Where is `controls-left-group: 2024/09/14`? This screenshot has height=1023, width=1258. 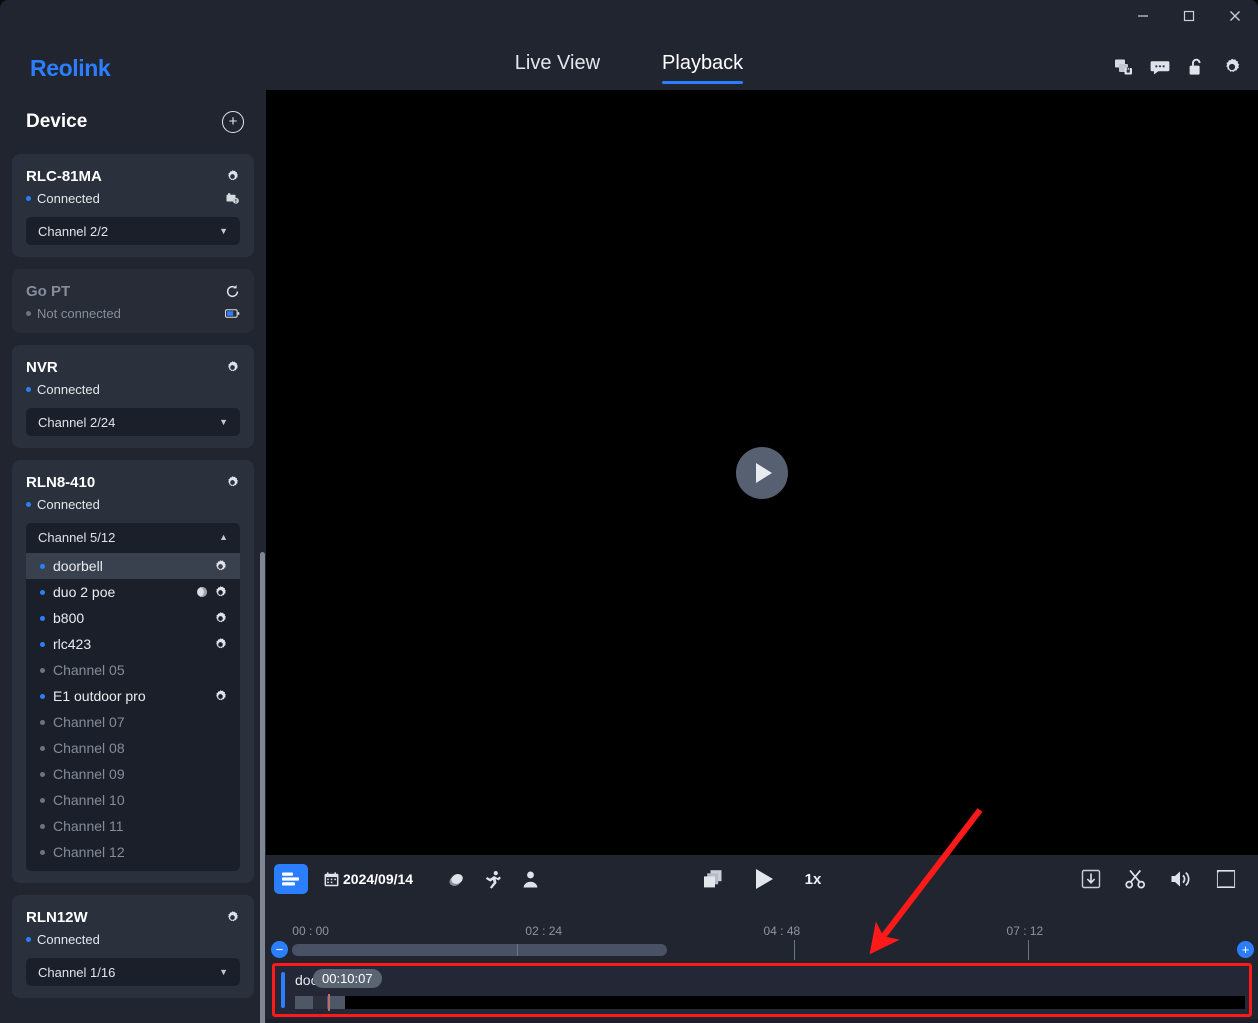 controls-left-group: 2024/09/14 is located at coordinates (403, 879).